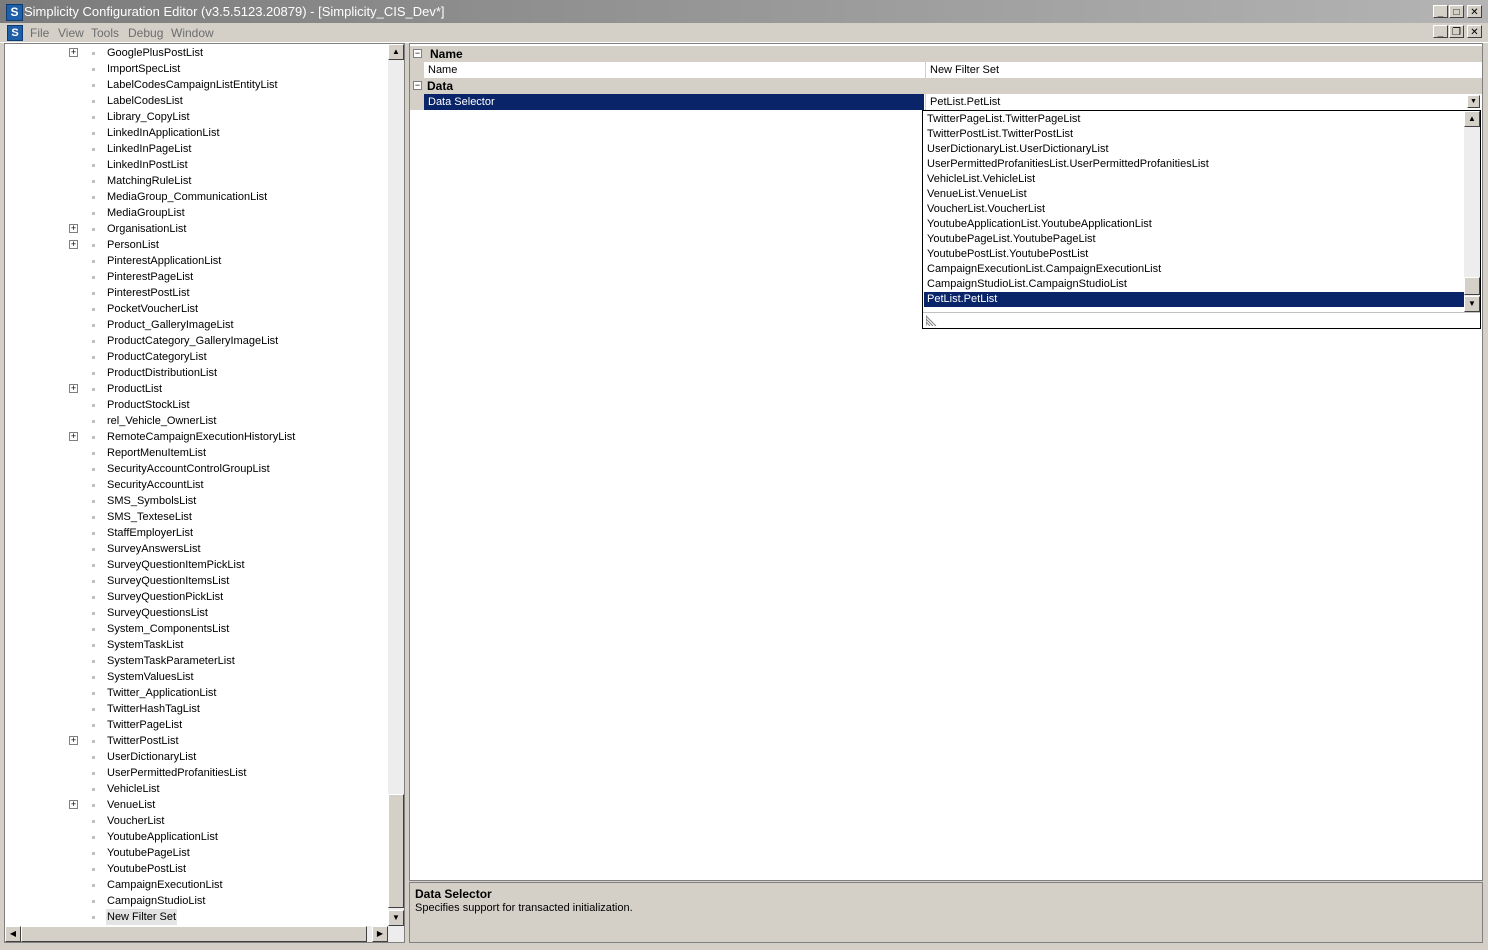 Image resolution: width=1488 pixels, height=950 pixels. I want to click on tree-horizontal-scrollbar: ◀ ▶, so click(204, 934).